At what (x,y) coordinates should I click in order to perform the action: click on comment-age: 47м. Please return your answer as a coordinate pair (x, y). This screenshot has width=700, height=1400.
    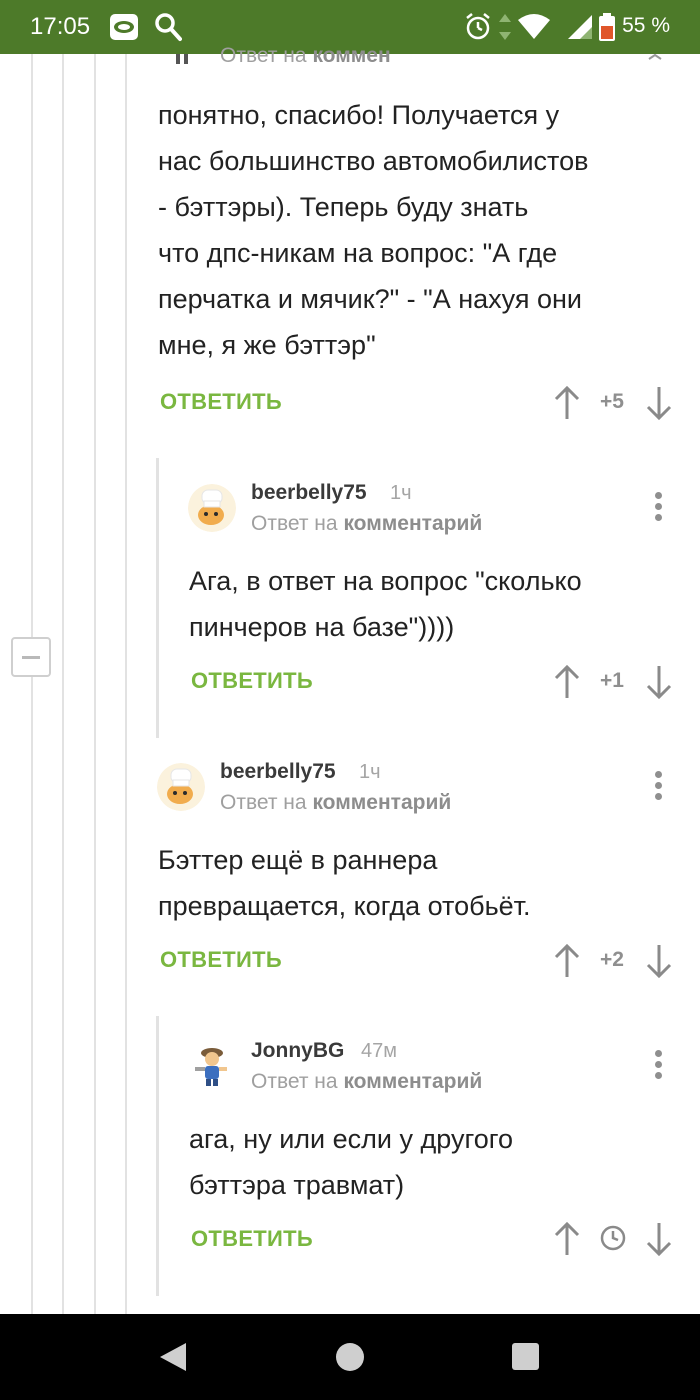
    Looking at the image, I should click on (379, 1051).